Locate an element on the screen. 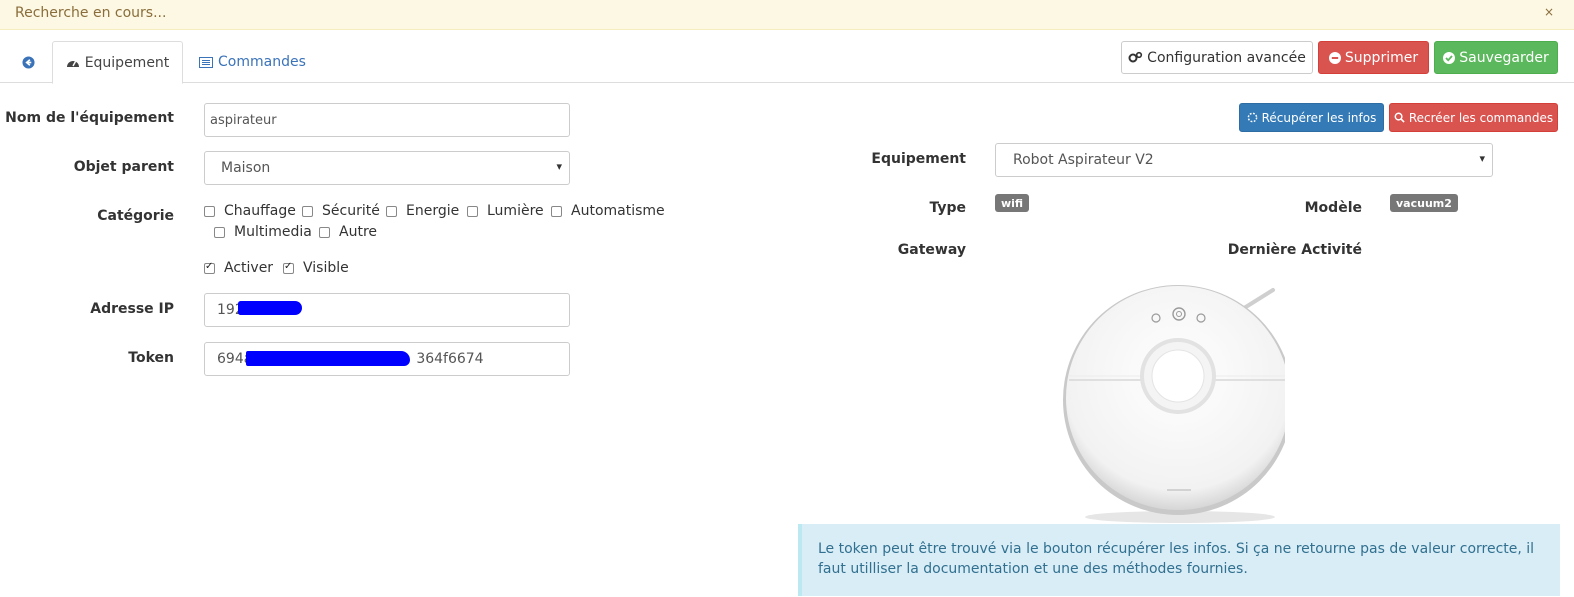 The height and width of the screenshot is (597, 1574). parent-label: Objet parent is located at coordinates (123, 167).